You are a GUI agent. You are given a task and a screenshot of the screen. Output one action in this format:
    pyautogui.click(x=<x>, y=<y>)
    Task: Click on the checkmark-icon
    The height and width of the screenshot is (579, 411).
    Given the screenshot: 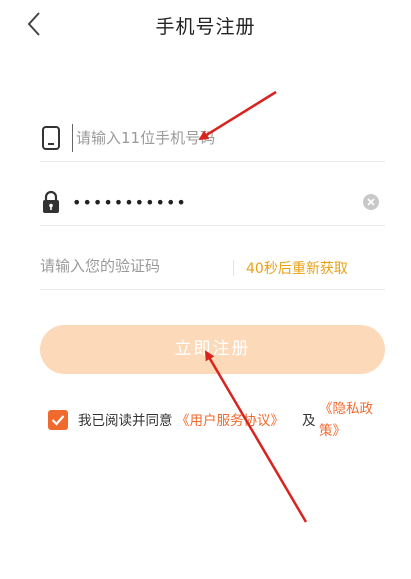 What is the action you would take?
    pyautogui.click(x=58, y=420)
    